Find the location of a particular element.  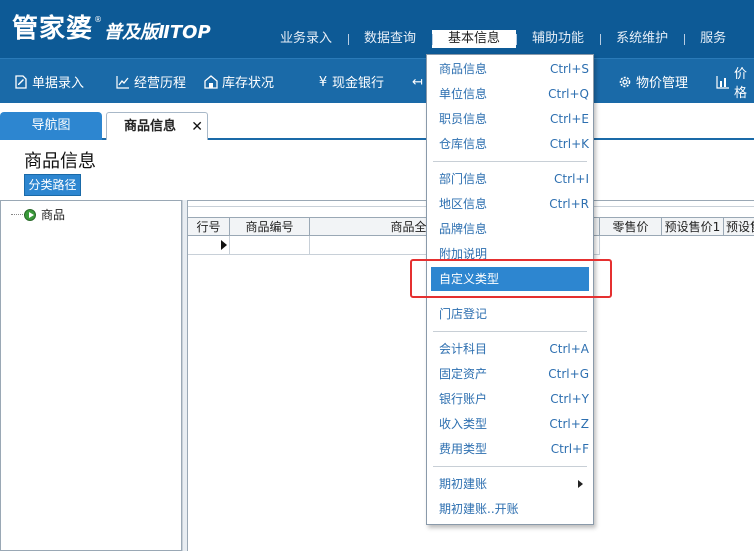

menu-item-shortcut: Ctrl+K is located at coordinates (569, 144).